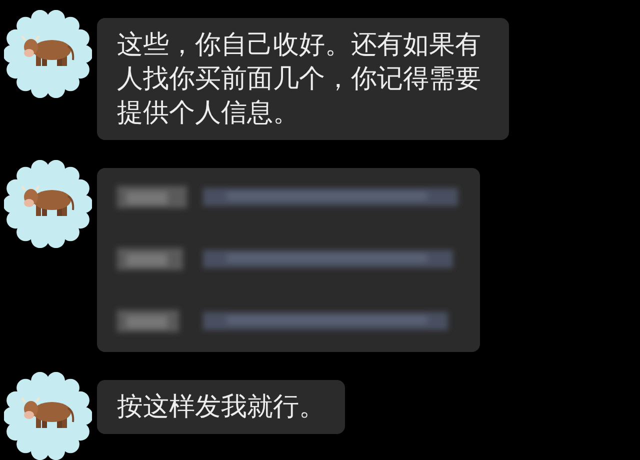  I want to click on message-text: 这些，你自己收好。还有如果有人找你买前面几个，你记得需要提供个人信息。, so click(299, 79).